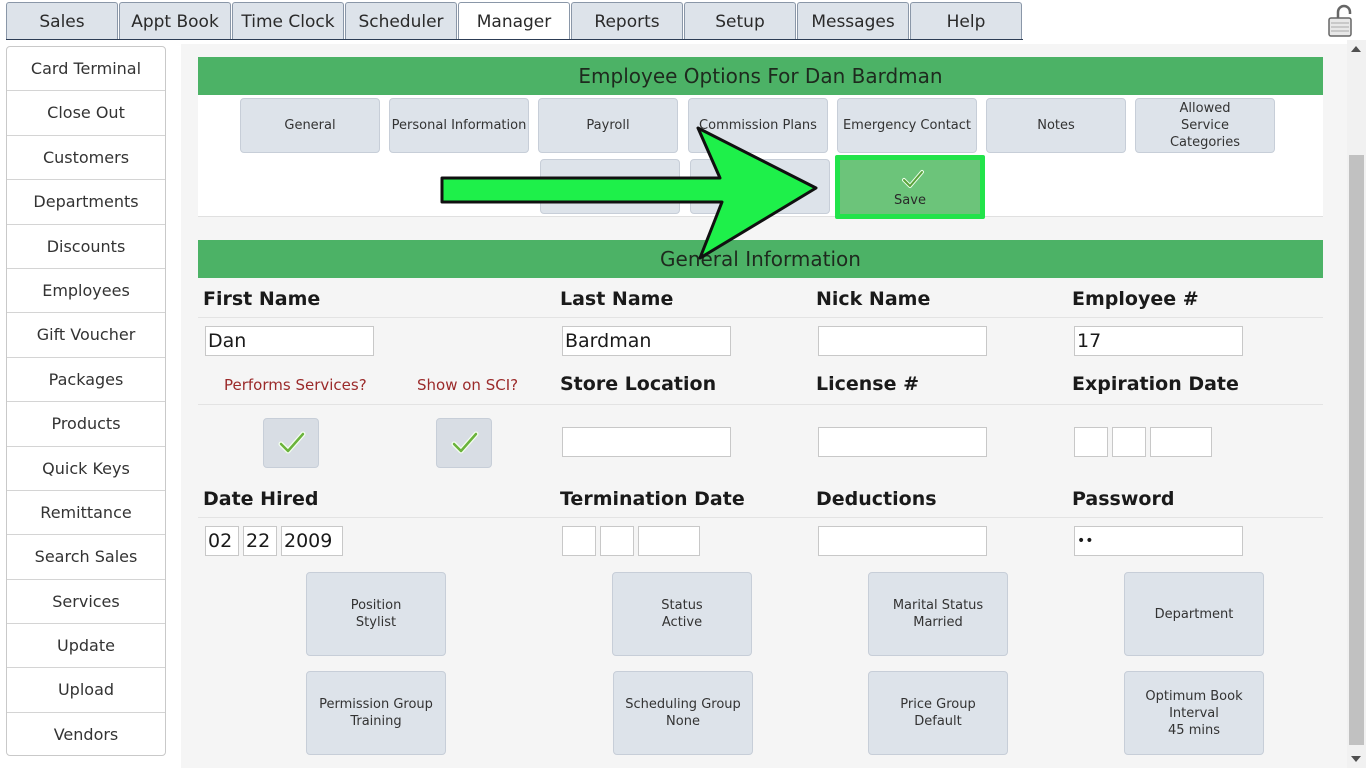 This screenshot has height=768, width=1366. I want to click on date-hired-month-input: 02, so click(222, 541).